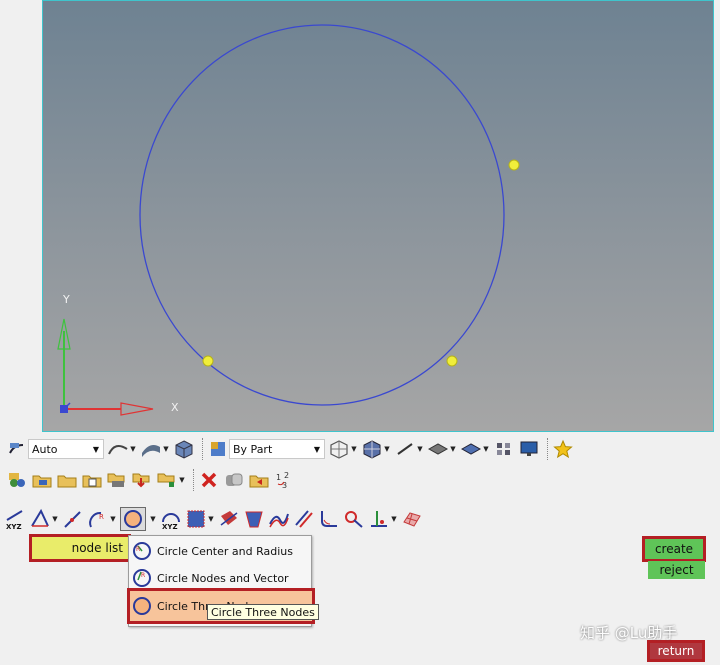 The image size is (720, 665). I want to click on renumber-button: 123, so click(284, 480).